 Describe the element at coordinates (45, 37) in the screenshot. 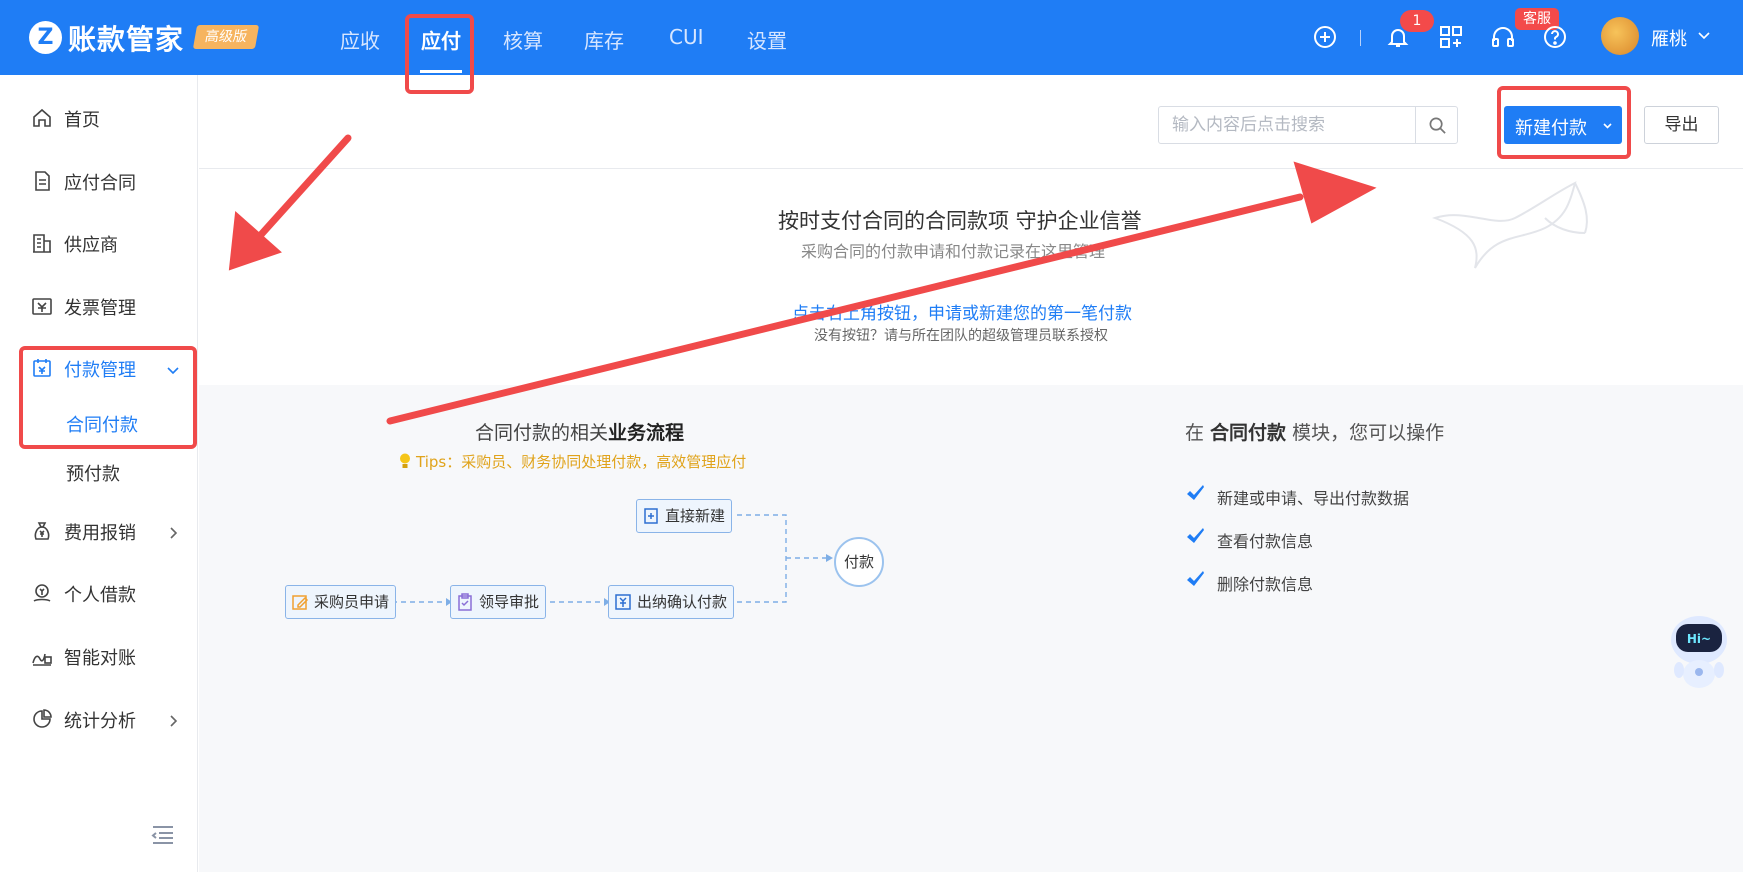

I see `logo-icon: Z` at that location.